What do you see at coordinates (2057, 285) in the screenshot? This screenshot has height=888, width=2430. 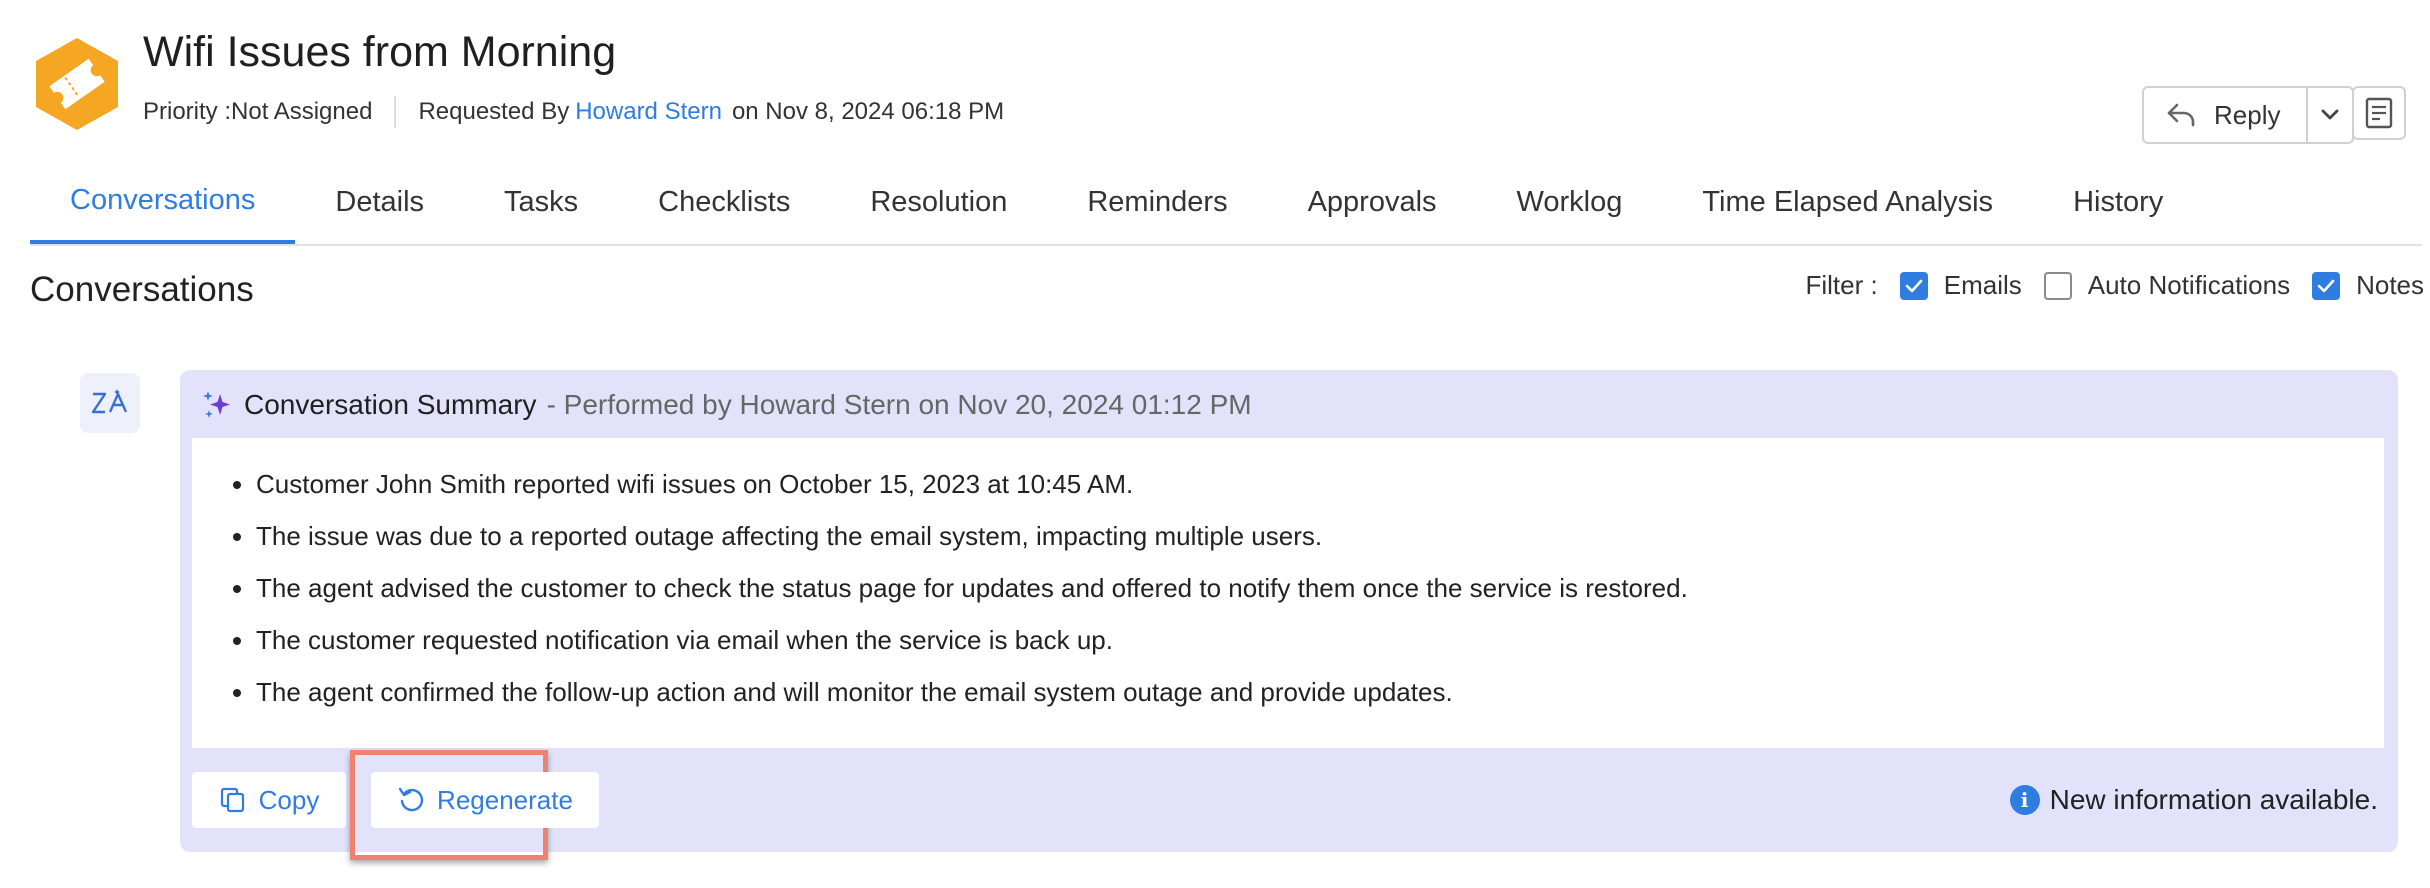 I see `auto-notifications-checkbox` at bounding box center [2057, 285].